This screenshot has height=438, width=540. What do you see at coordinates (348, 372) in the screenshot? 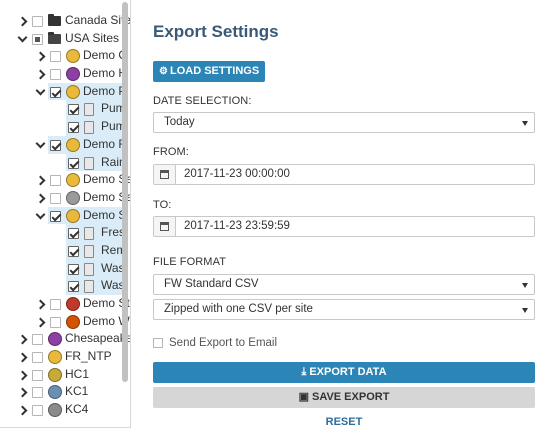
I see `export-data-label: EXPORT DATA` at bounding box center [348, 372].